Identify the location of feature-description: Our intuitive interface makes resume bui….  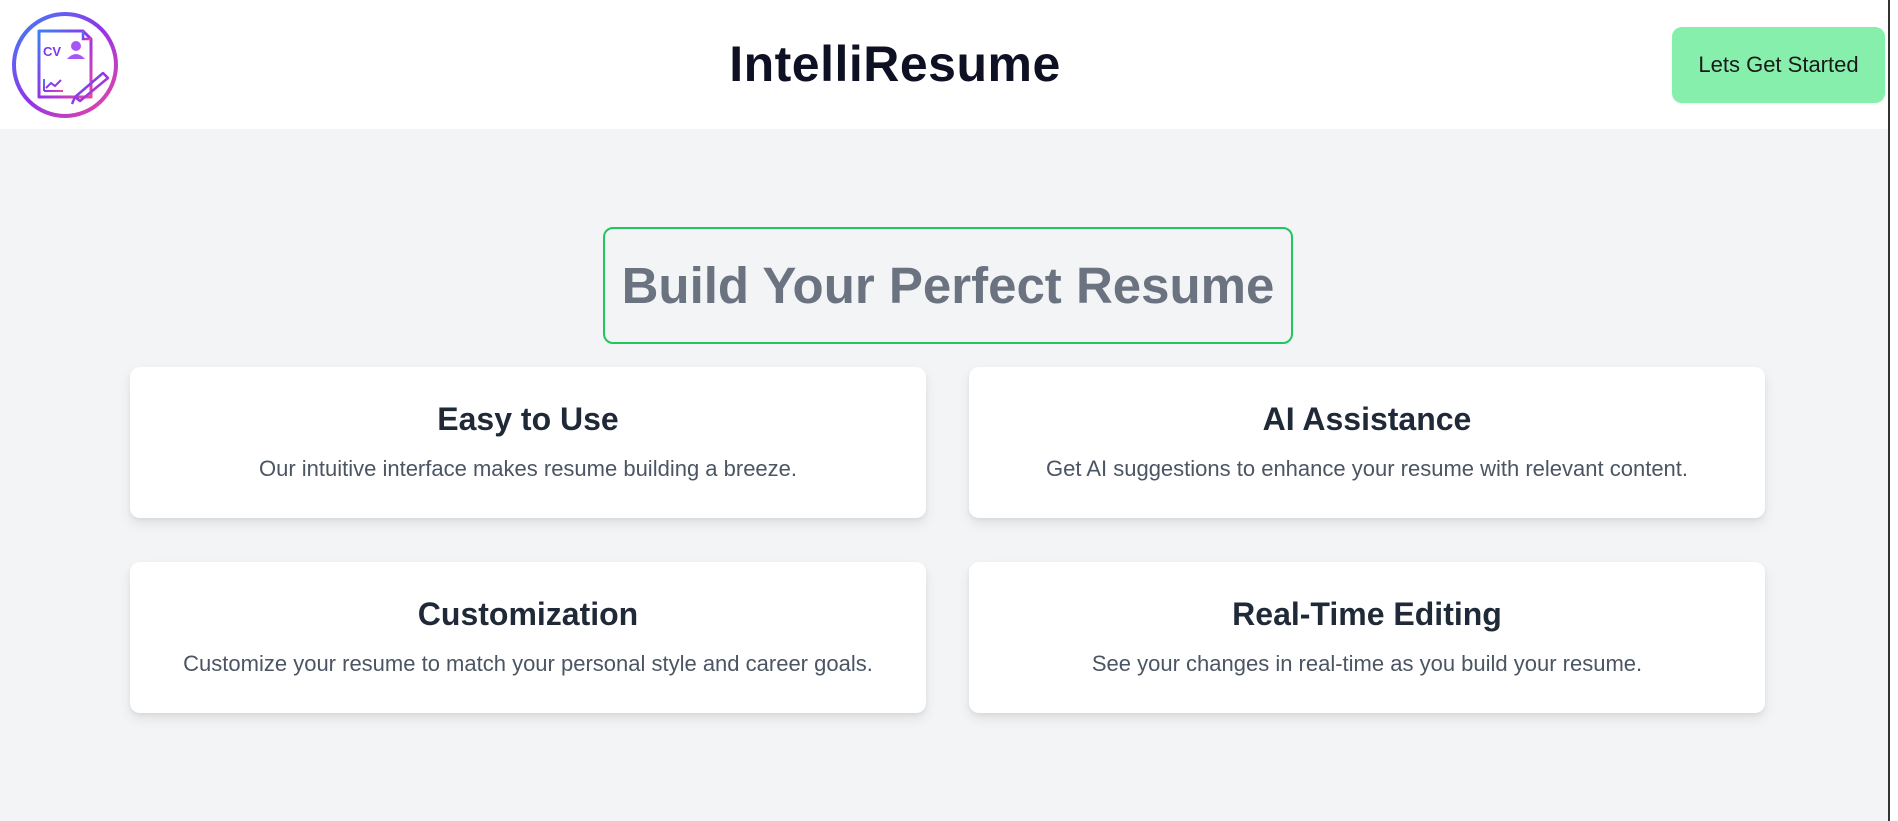
(528, 468).